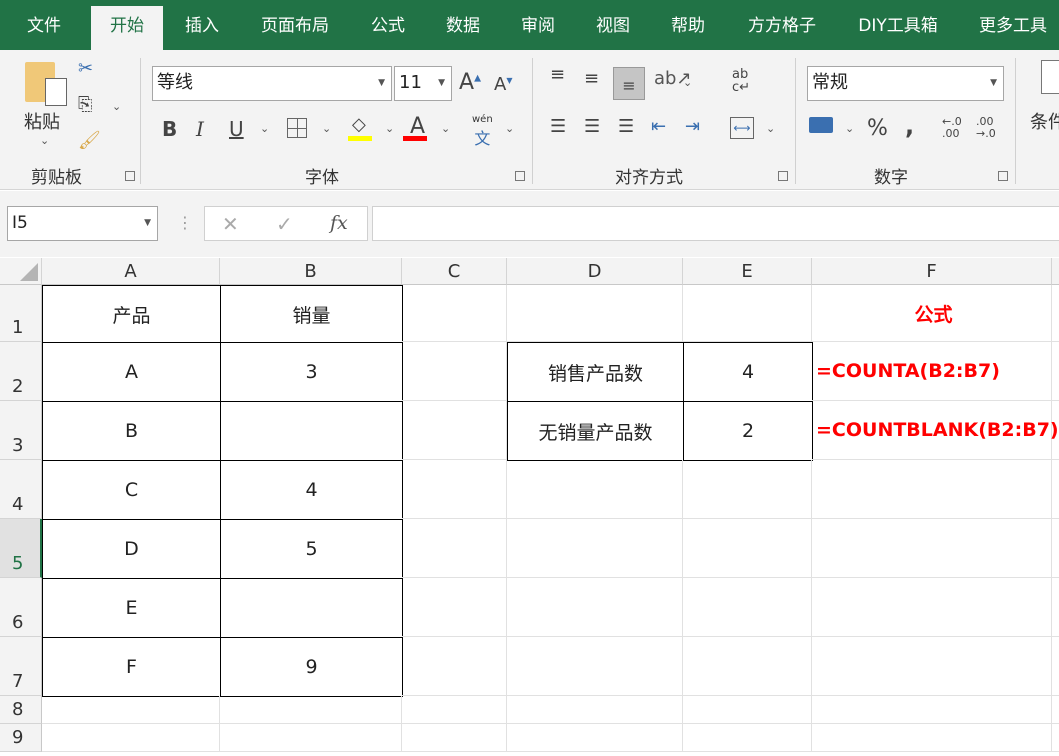 This screenshot has width=1059, height=756. Describe the element at coordinates (230, 224) in the screenshot. I see `cancel-icon: ✕` at that location.